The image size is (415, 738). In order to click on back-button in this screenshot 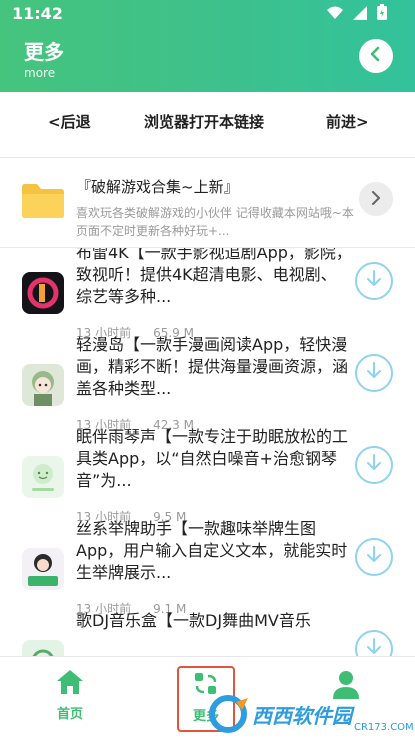, I will do `click(376, 56)`.